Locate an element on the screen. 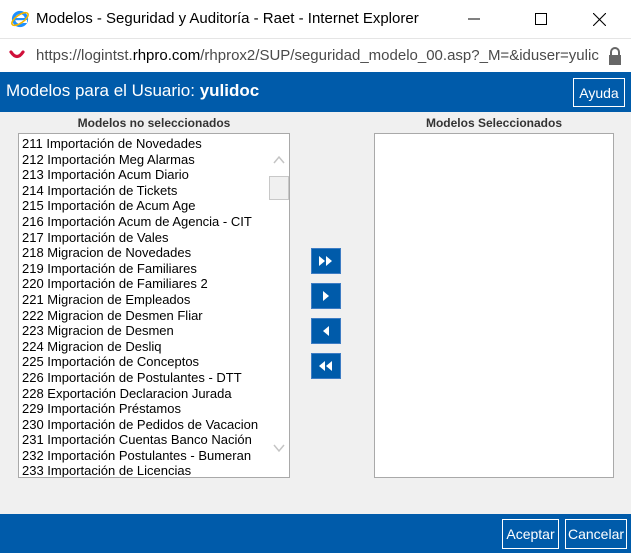 The width and height of the screenshot is (631, 553). list-item: 215 Importación de Acum Age is located at coordinates (147, 206).